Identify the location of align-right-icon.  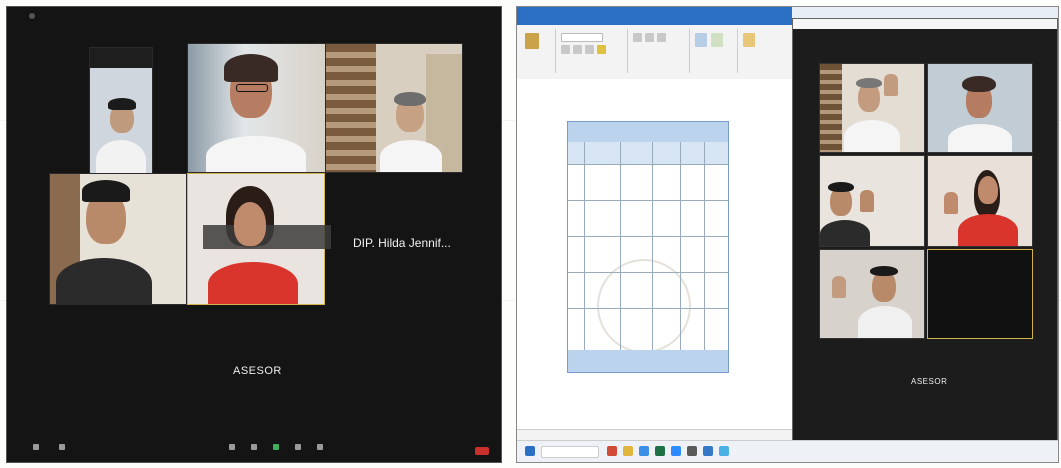
(661, 37).